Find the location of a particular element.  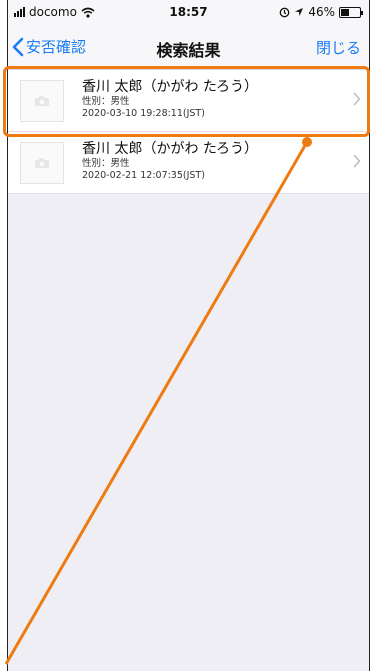

page-title: 検索結果 is located at coordinates (188, 50).